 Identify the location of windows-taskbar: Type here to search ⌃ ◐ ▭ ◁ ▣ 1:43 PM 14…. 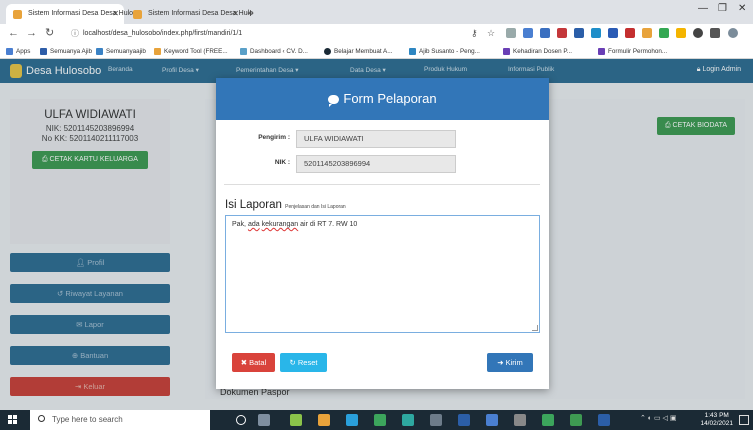
(376, 420).